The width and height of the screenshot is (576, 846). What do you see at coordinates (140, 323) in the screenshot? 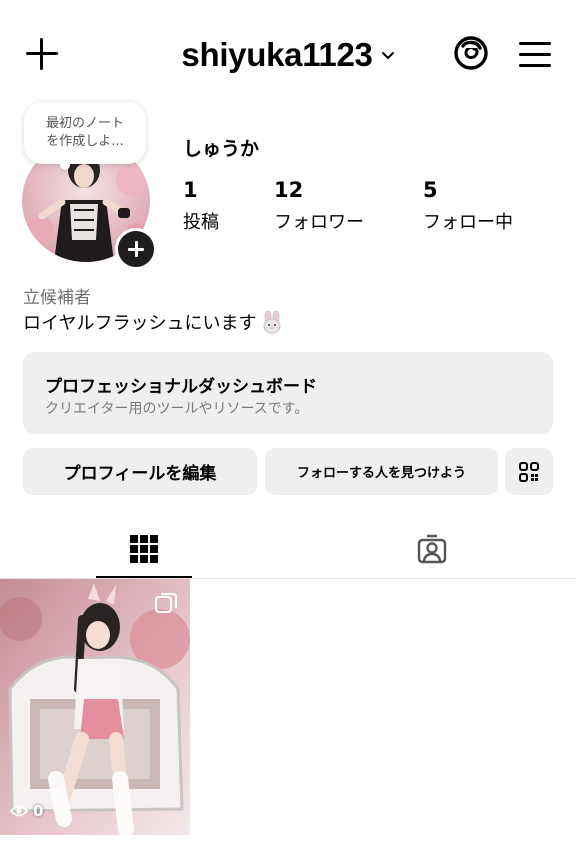
I see `bio-text: ロイヤルフラッシュにいます` at bounding box center [140, 323].